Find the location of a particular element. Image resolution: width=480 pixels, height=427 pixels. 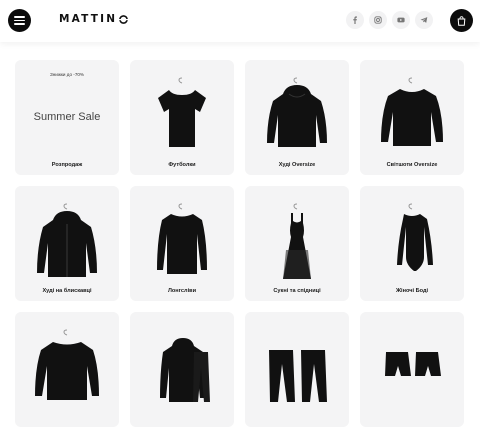

category-label: Футболки is located at coordinates (182, 165).